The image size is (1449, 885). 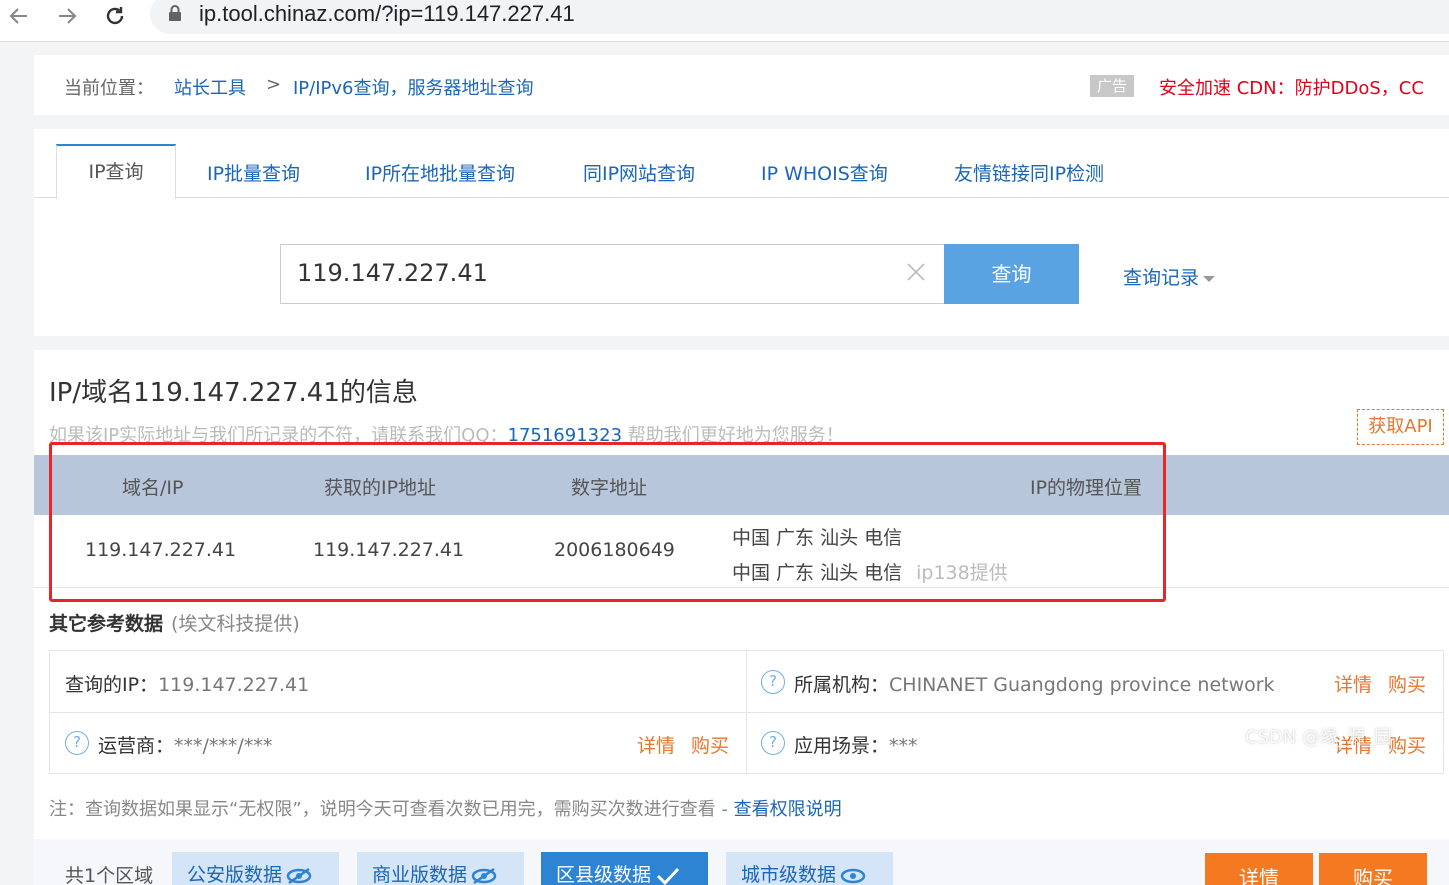 I want to click on other-data-title: 其它参考数据 (埃文科技提供), so click(x=174, y=622).